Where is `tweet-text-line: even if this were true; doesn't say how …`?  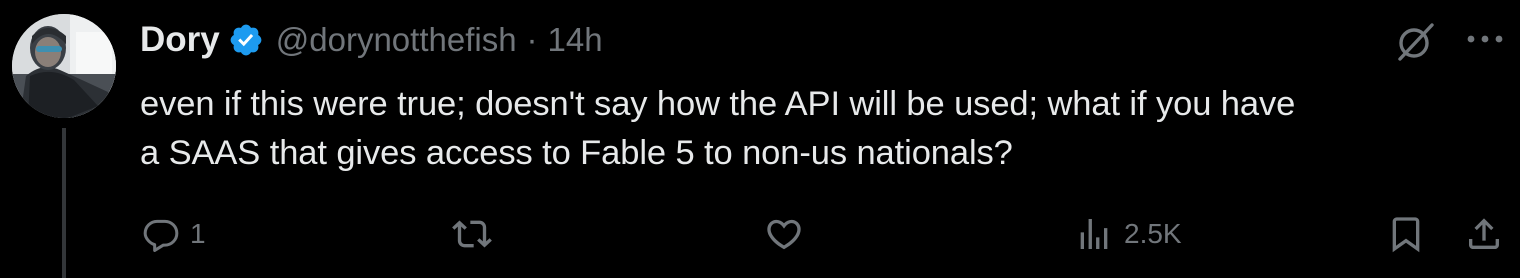 tweet-text-line: even if this were true; doesn't say how … is located at coordinates (718, 104).